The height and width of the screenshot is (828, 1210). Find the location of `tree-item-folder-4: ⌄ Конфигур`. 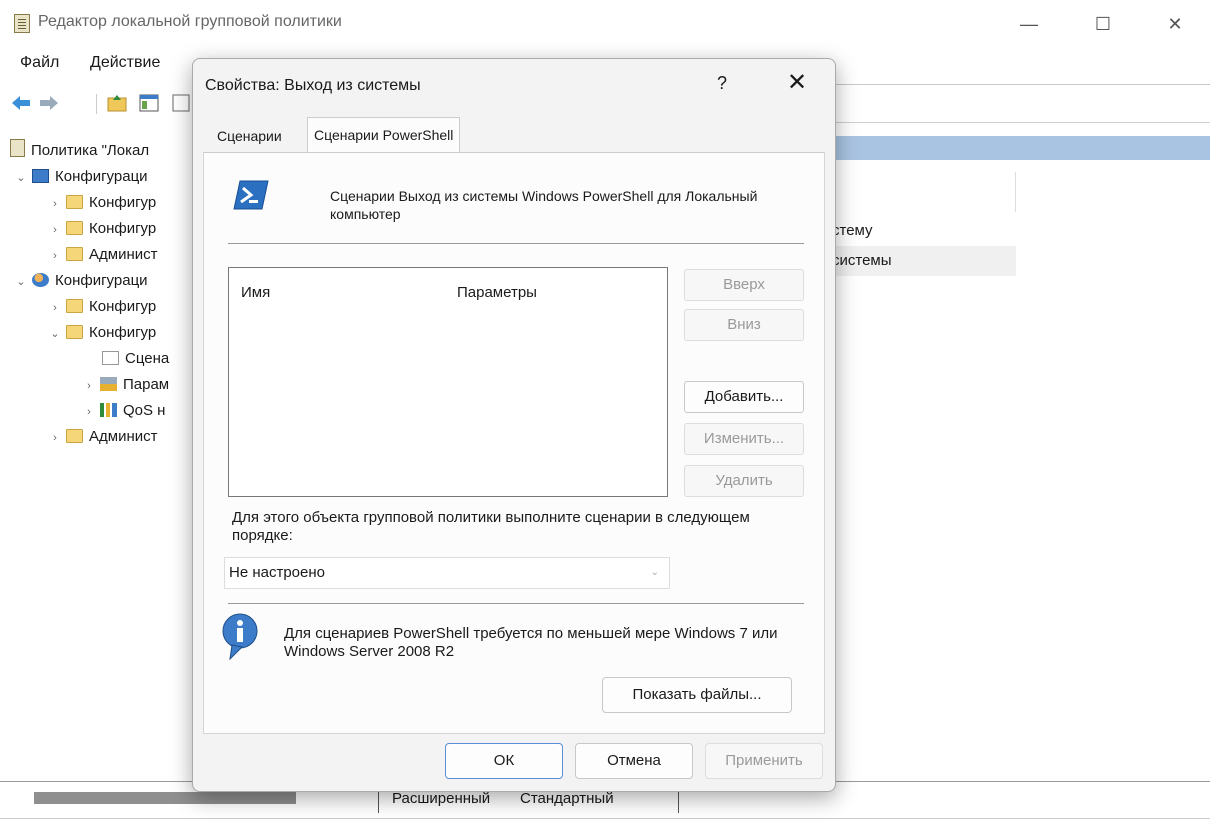

tree-item-folder-4: ⌄ Конфигур is located at coordinates (102, 333).